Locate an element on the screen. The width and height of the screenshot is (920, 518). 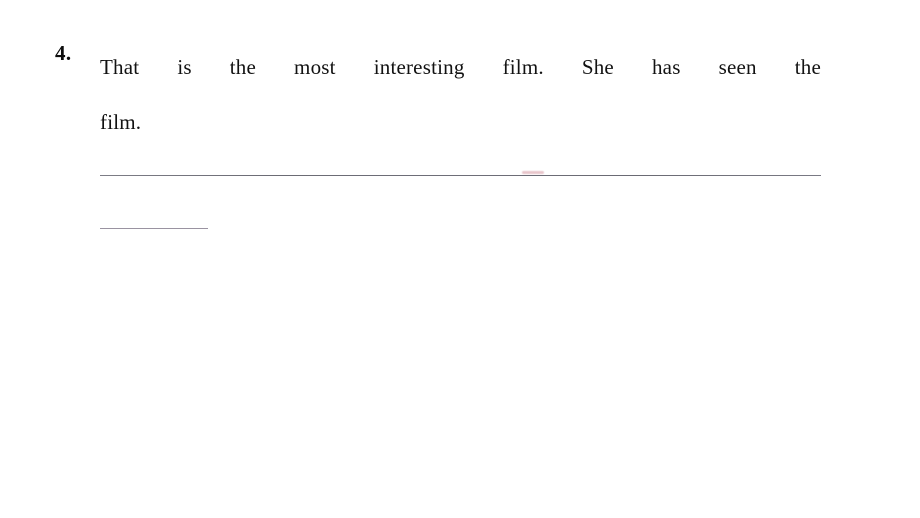
ink-smudge-artifact is located at coordinates (533, 172).